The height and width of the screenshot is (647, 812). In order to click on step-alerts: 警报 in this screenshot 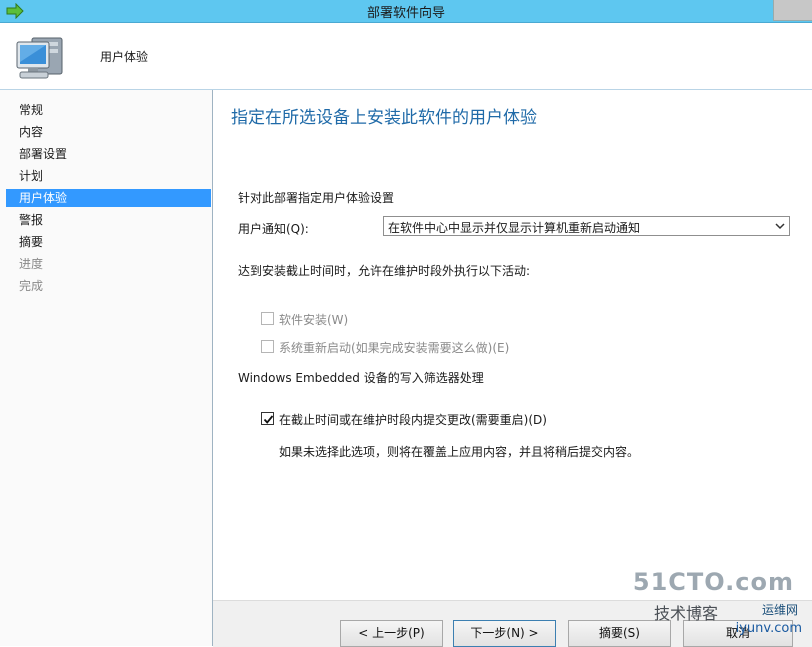, I will do `click(108, 220)`.